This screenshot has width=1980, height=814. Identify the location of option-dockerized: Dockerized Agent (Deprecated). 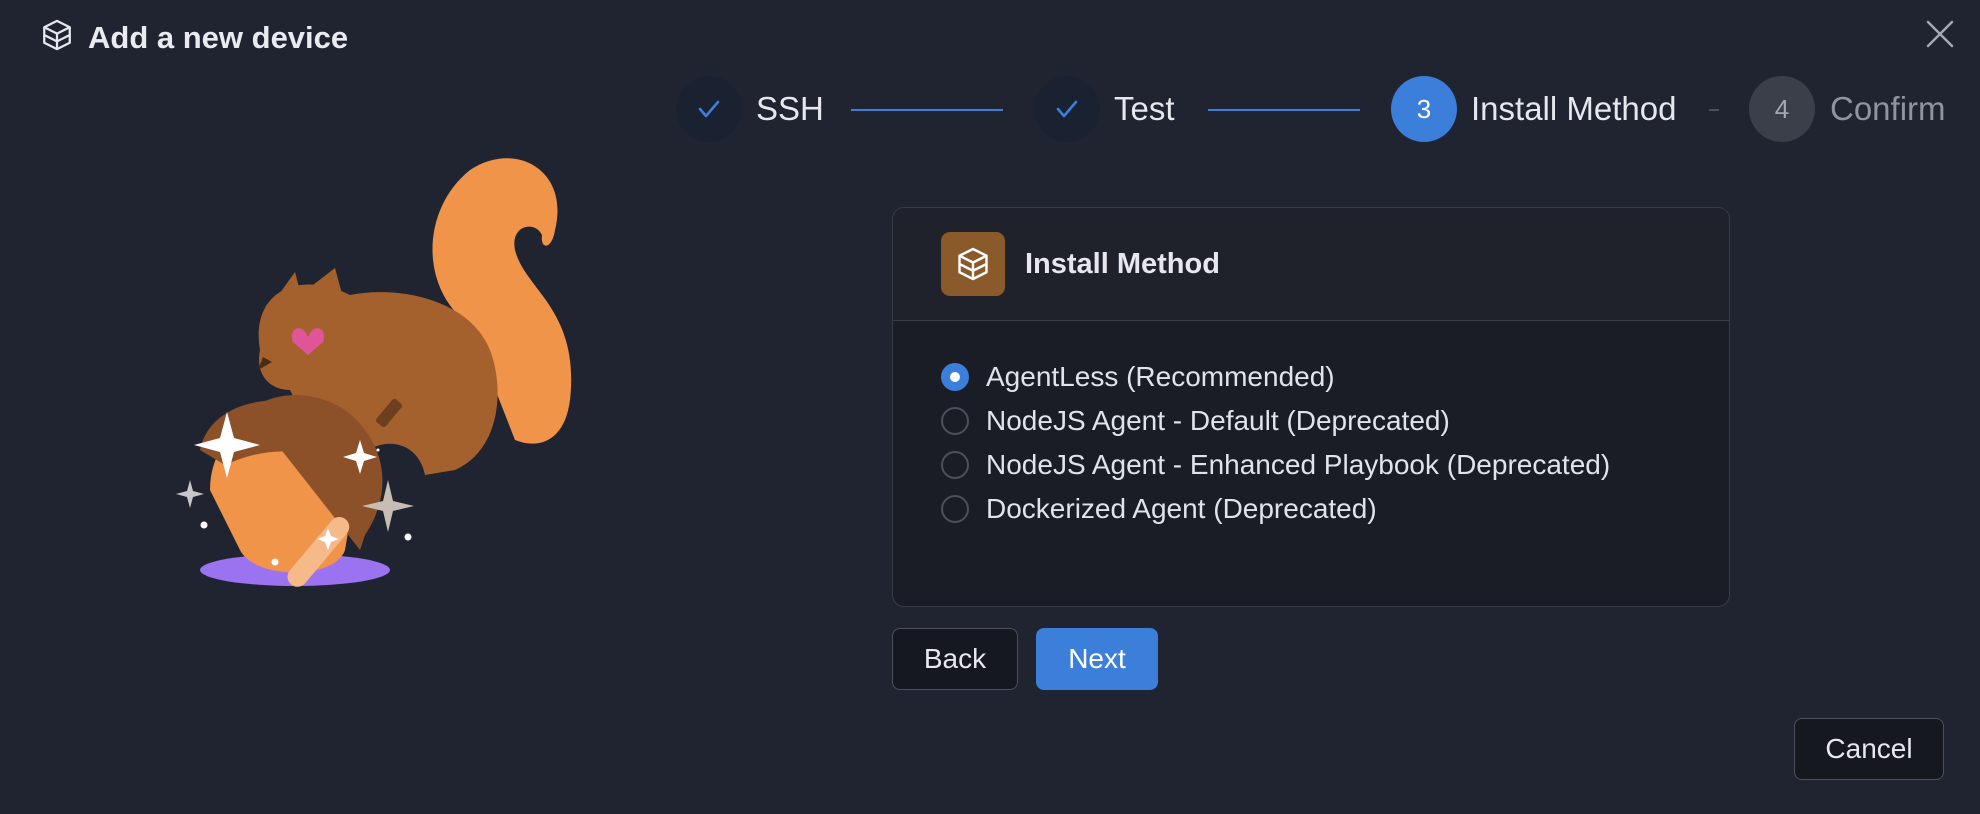
(1335, 509).